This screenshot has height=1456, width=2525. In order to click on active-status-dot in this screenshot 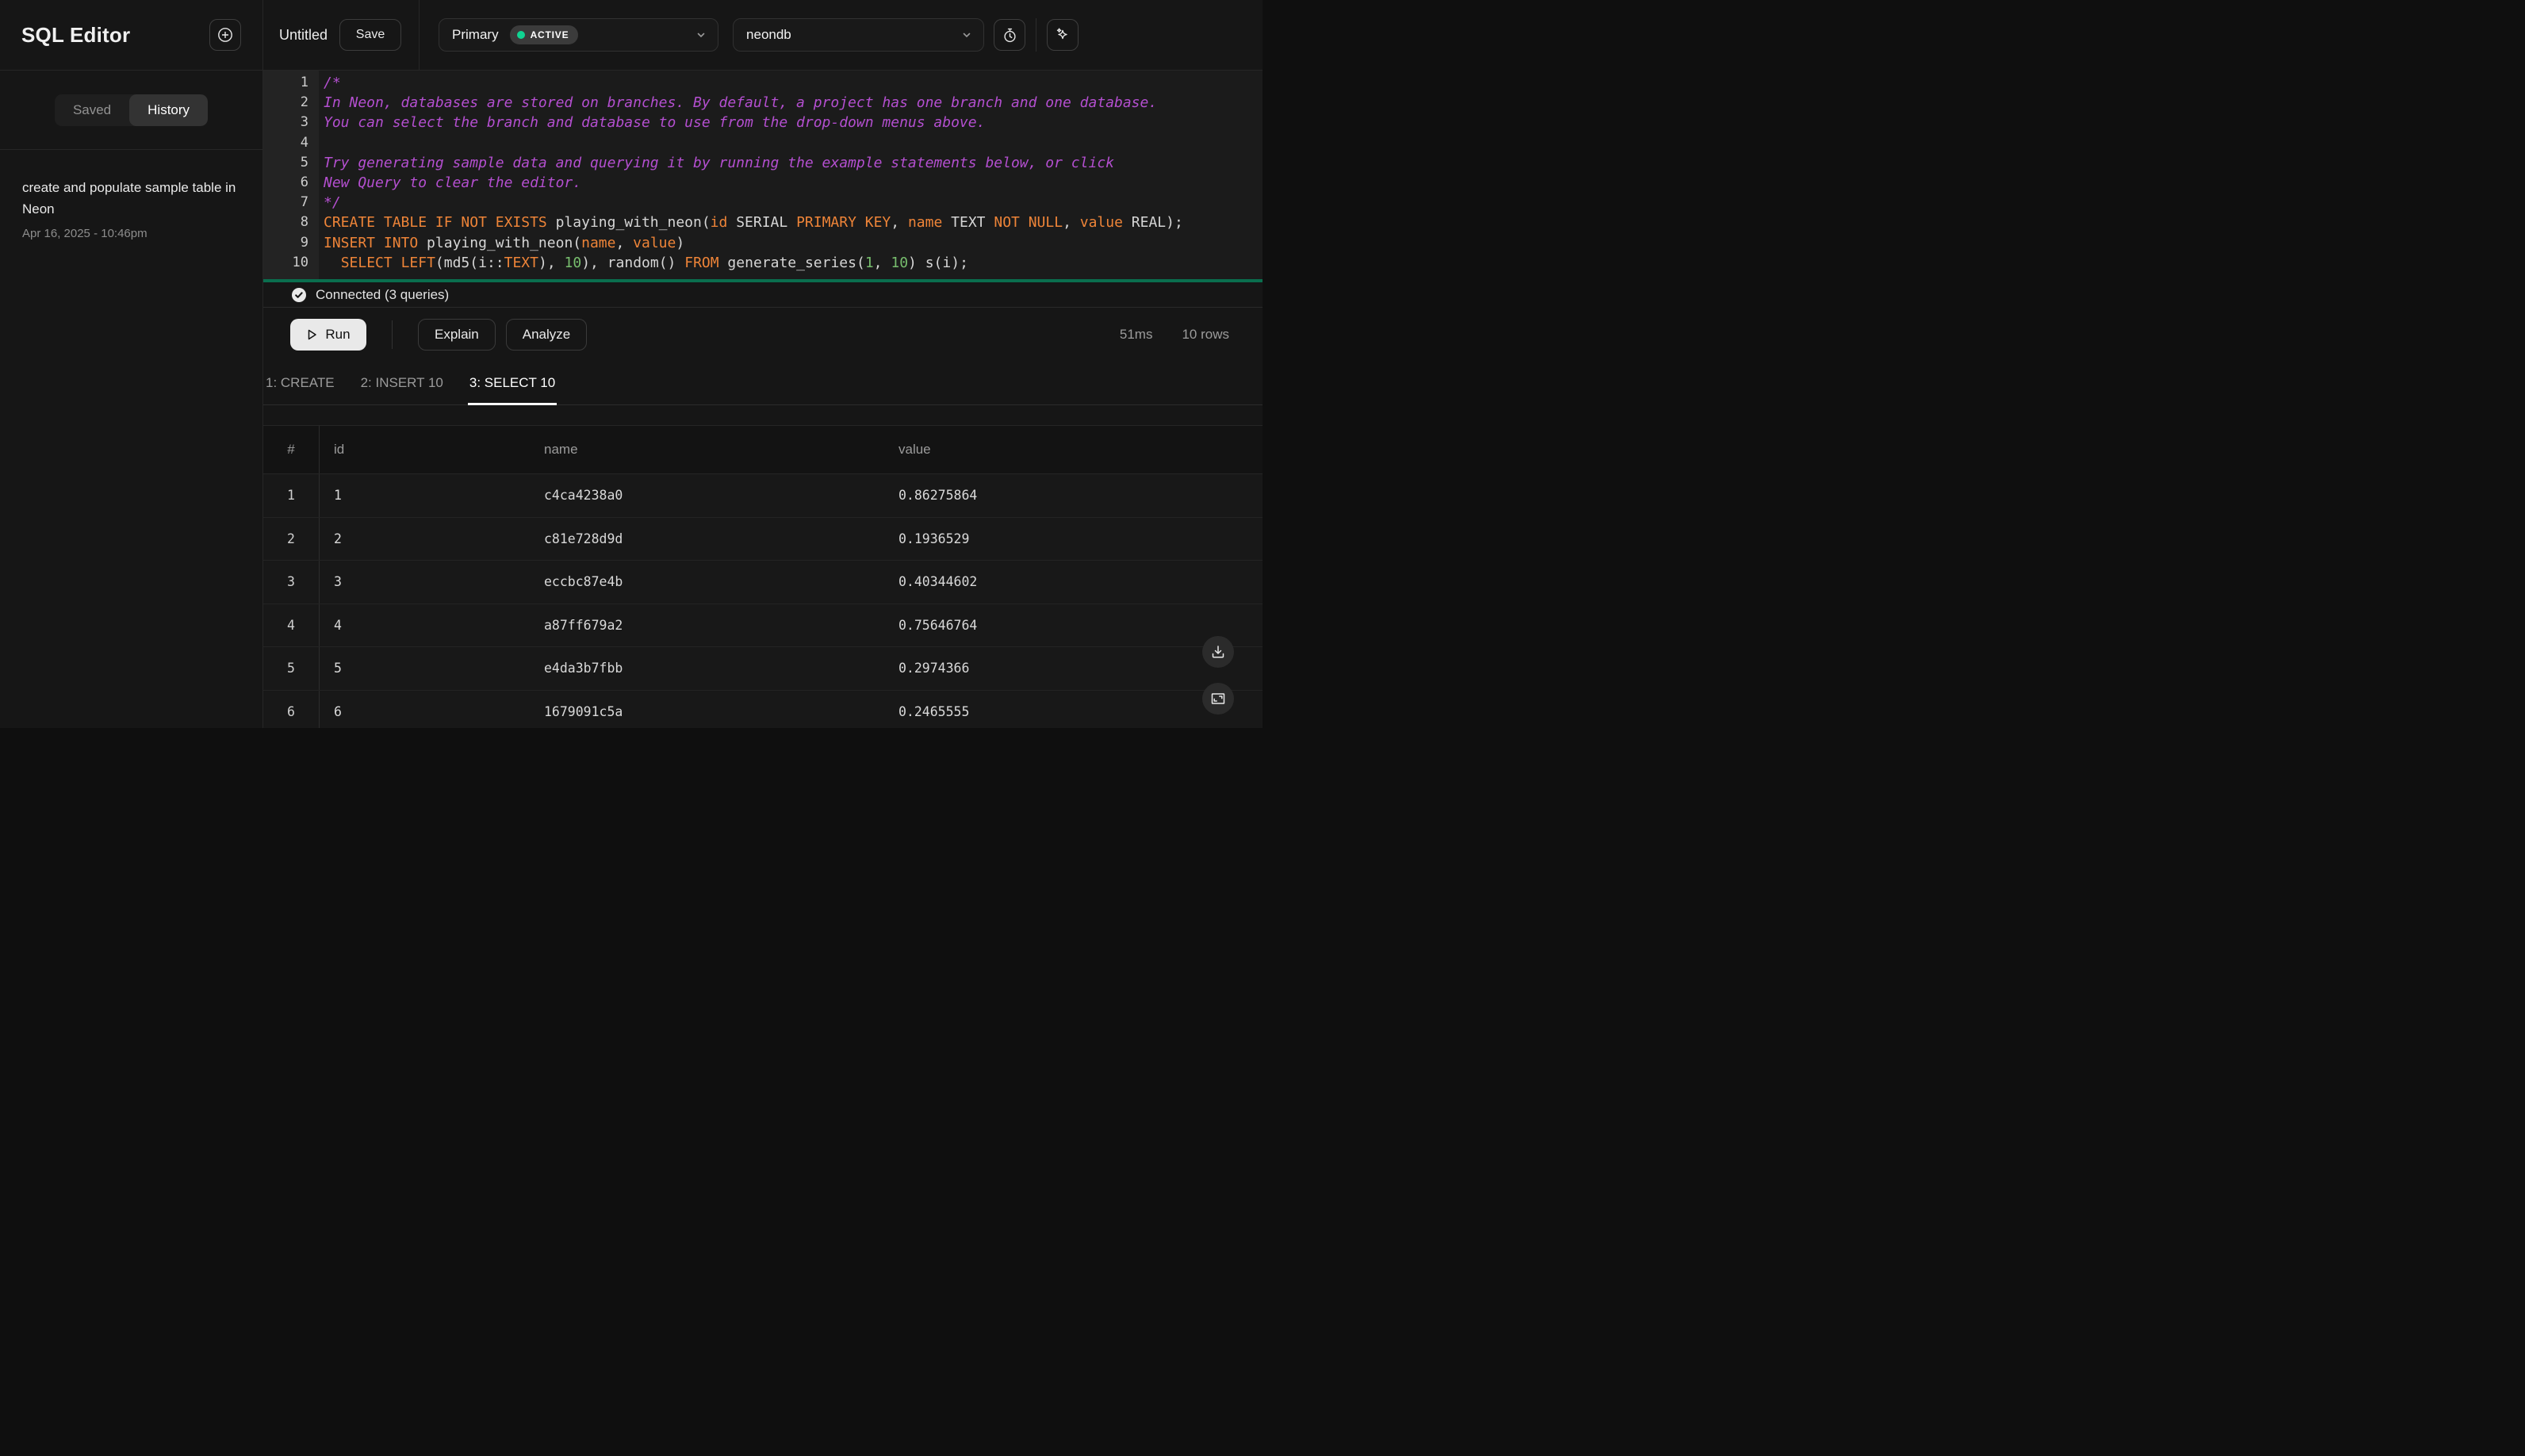, I will do `click(520, 35)`.